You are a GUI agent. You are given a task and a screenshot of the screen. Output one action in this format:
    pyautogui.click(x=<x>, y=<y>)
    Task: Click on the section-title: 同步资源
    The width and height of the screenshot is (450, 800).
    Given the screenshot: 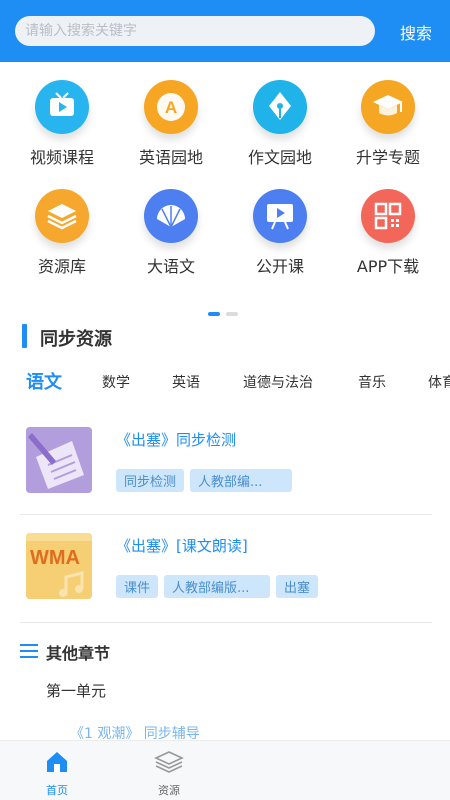 What is the action you would take?
    pyautogui.click(x=76, y=339)
    